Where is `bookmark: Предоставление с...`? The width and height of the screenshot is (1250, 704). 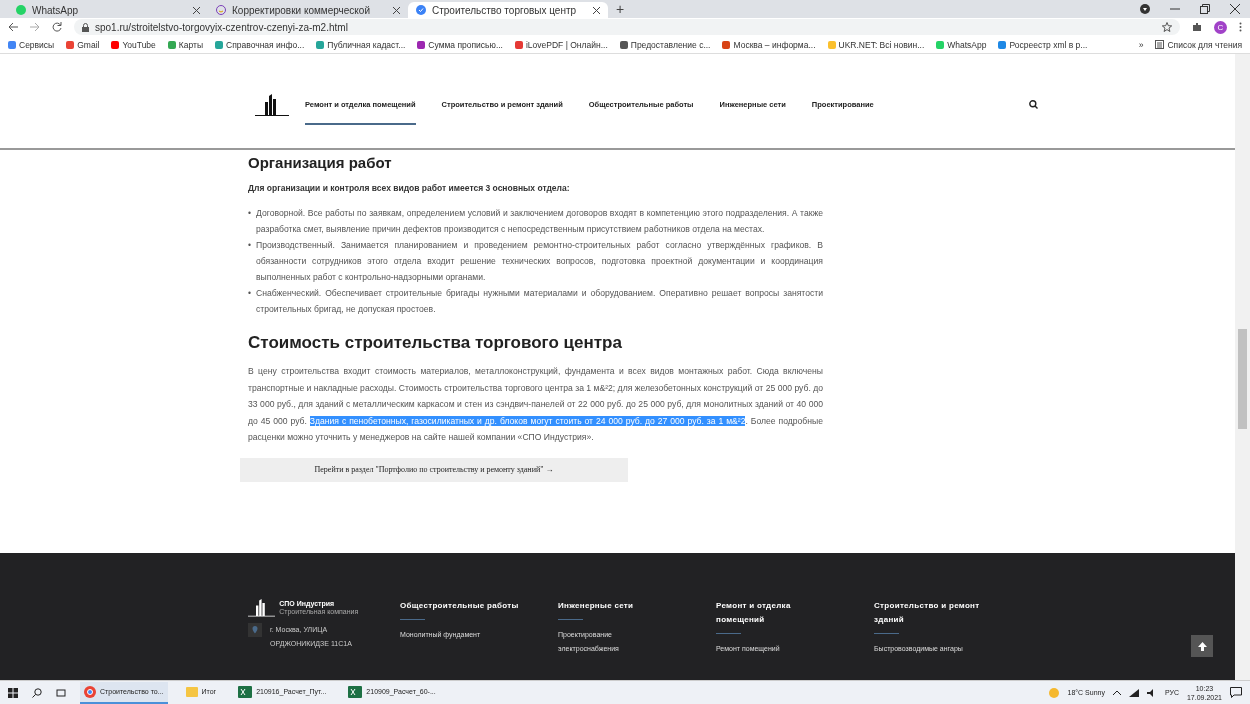 bookmark: Предоставление с... is located at coordinates (665, 44).